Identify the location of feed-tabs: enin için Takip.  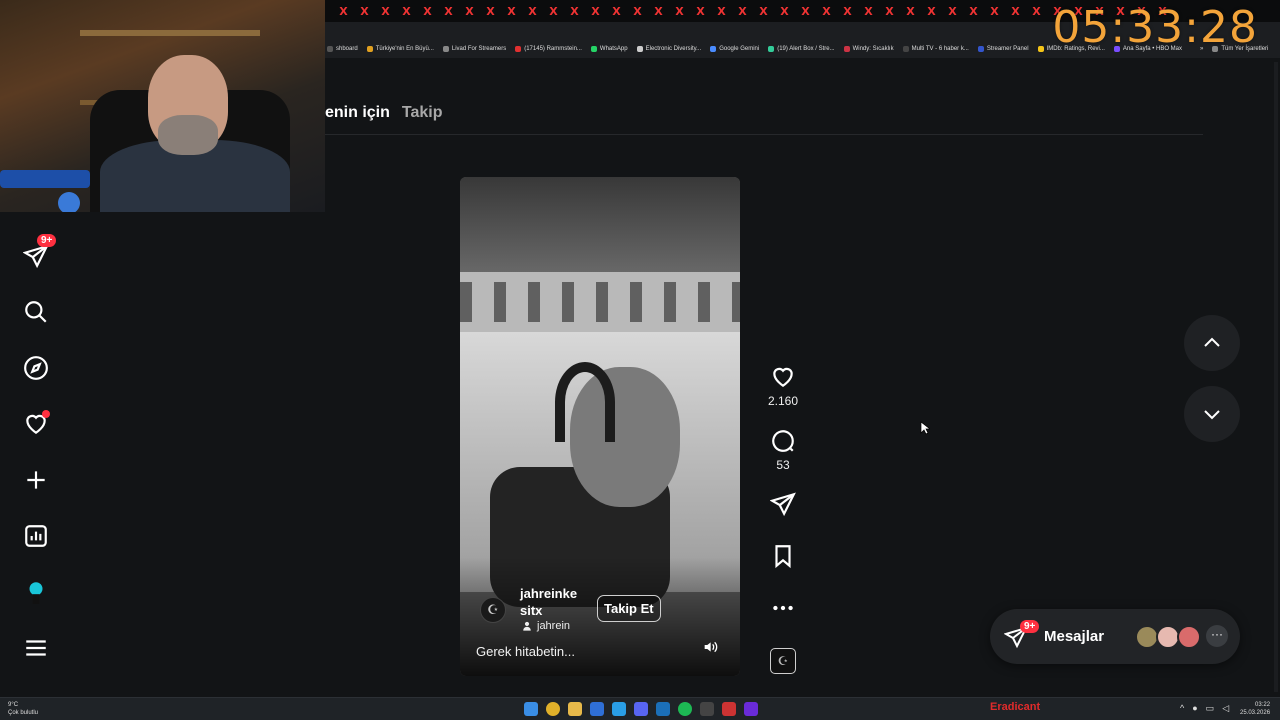
(384, 113).